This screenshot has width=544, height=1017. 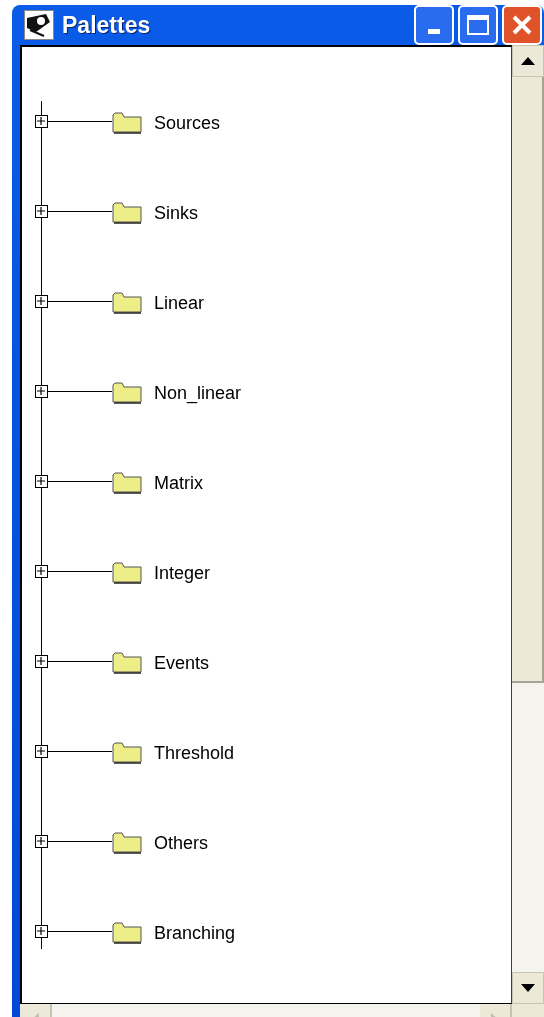 What do you see at coordinates (176, 213) in the screenshot?
I see `tree-item-label: Sinks` at bounding box center [176, 213].